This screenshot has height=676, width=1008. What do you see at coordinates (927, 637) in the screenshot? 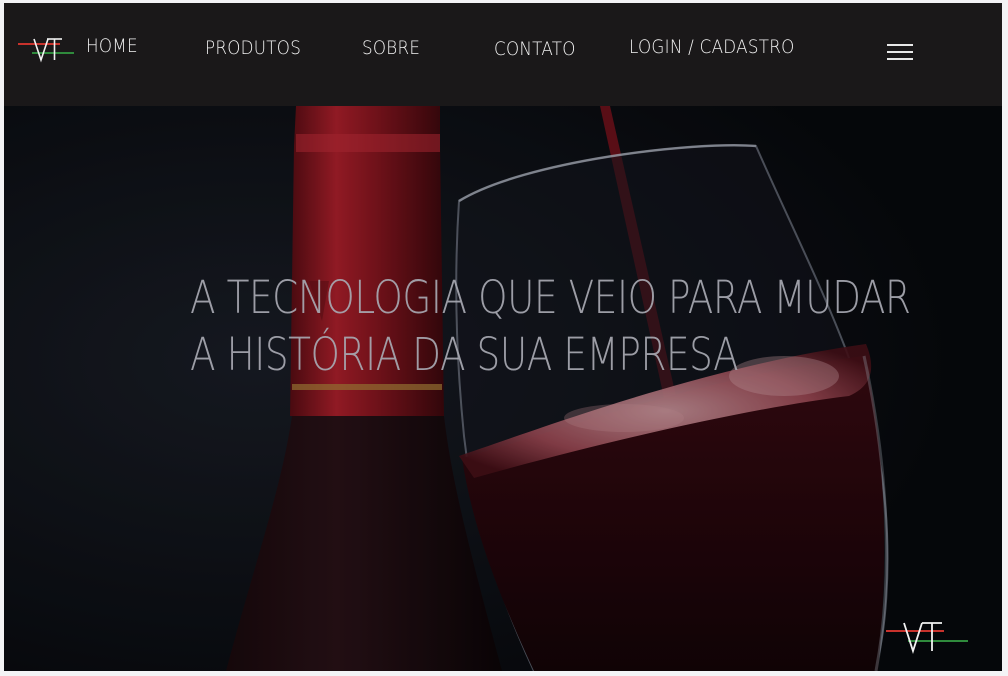
I see `corner-brand-logo` at bounding box center [927, 637].